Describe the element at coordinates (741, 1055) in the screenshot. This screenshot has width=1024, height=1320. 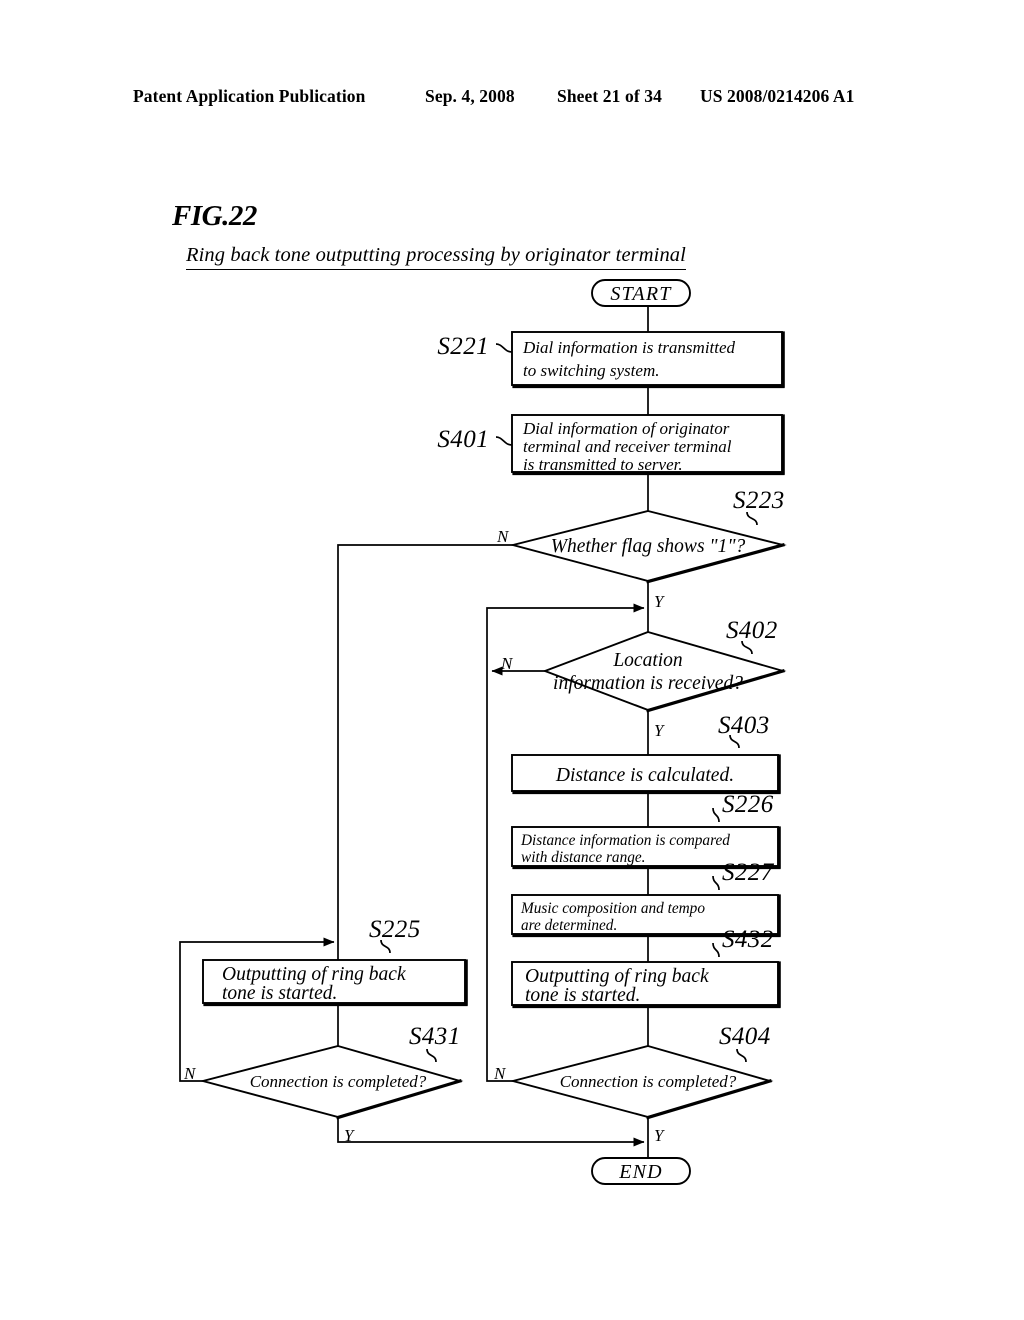
I see `leader-s404` at that location.